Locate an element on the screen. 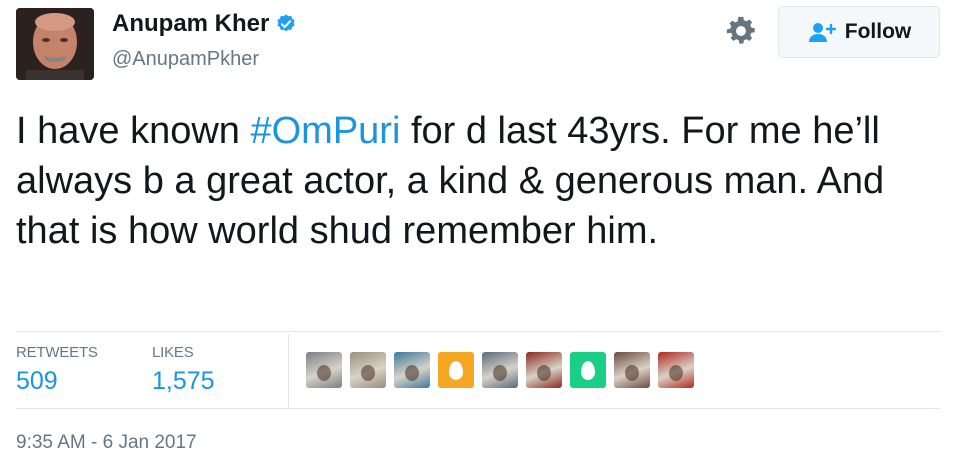 The image size is (976, 460). follow-button: Follow is located at coordinates (859, 32).